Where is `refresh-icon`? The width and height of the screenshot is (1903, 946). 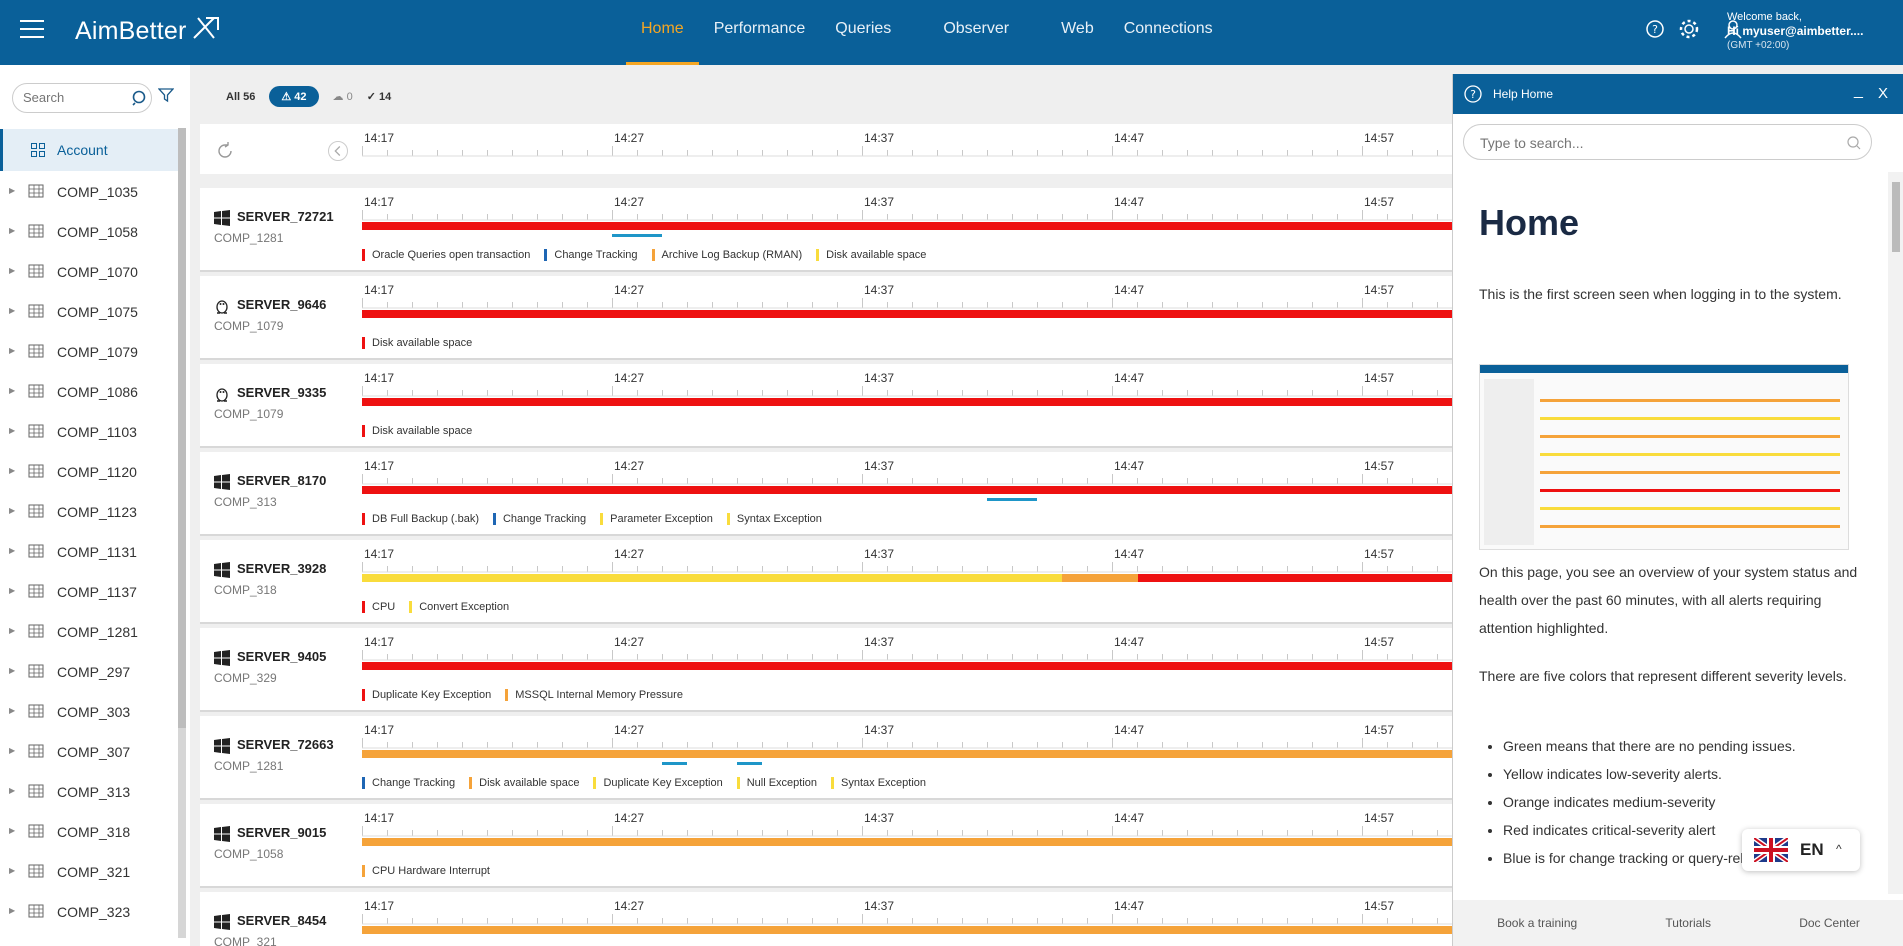 refresh-icon is located at coordinates (225, 151).